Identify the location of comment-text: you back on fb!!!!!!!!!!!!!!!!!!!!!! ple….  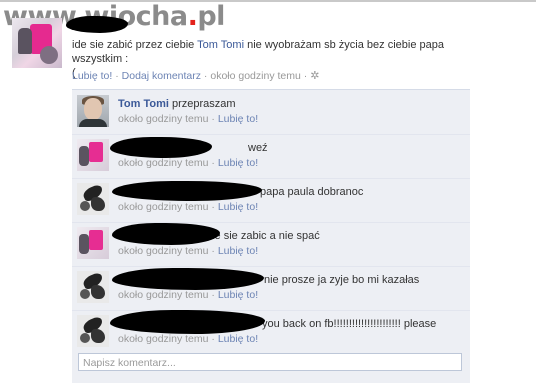
(349, 324).